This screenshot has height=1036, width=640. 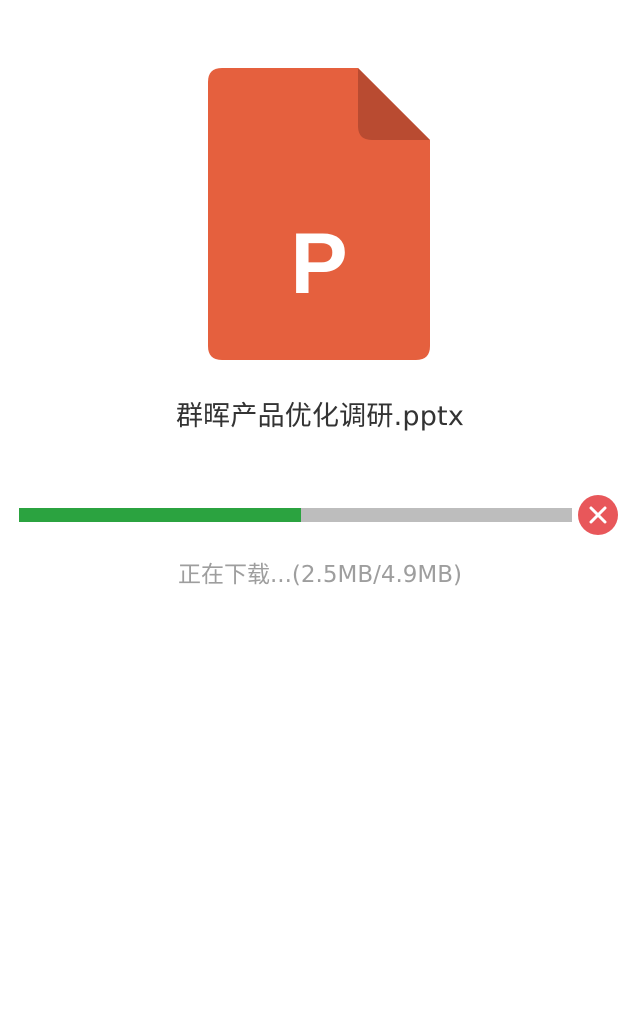 I want to click on download-progress-bar, so click(x=295, y=515).